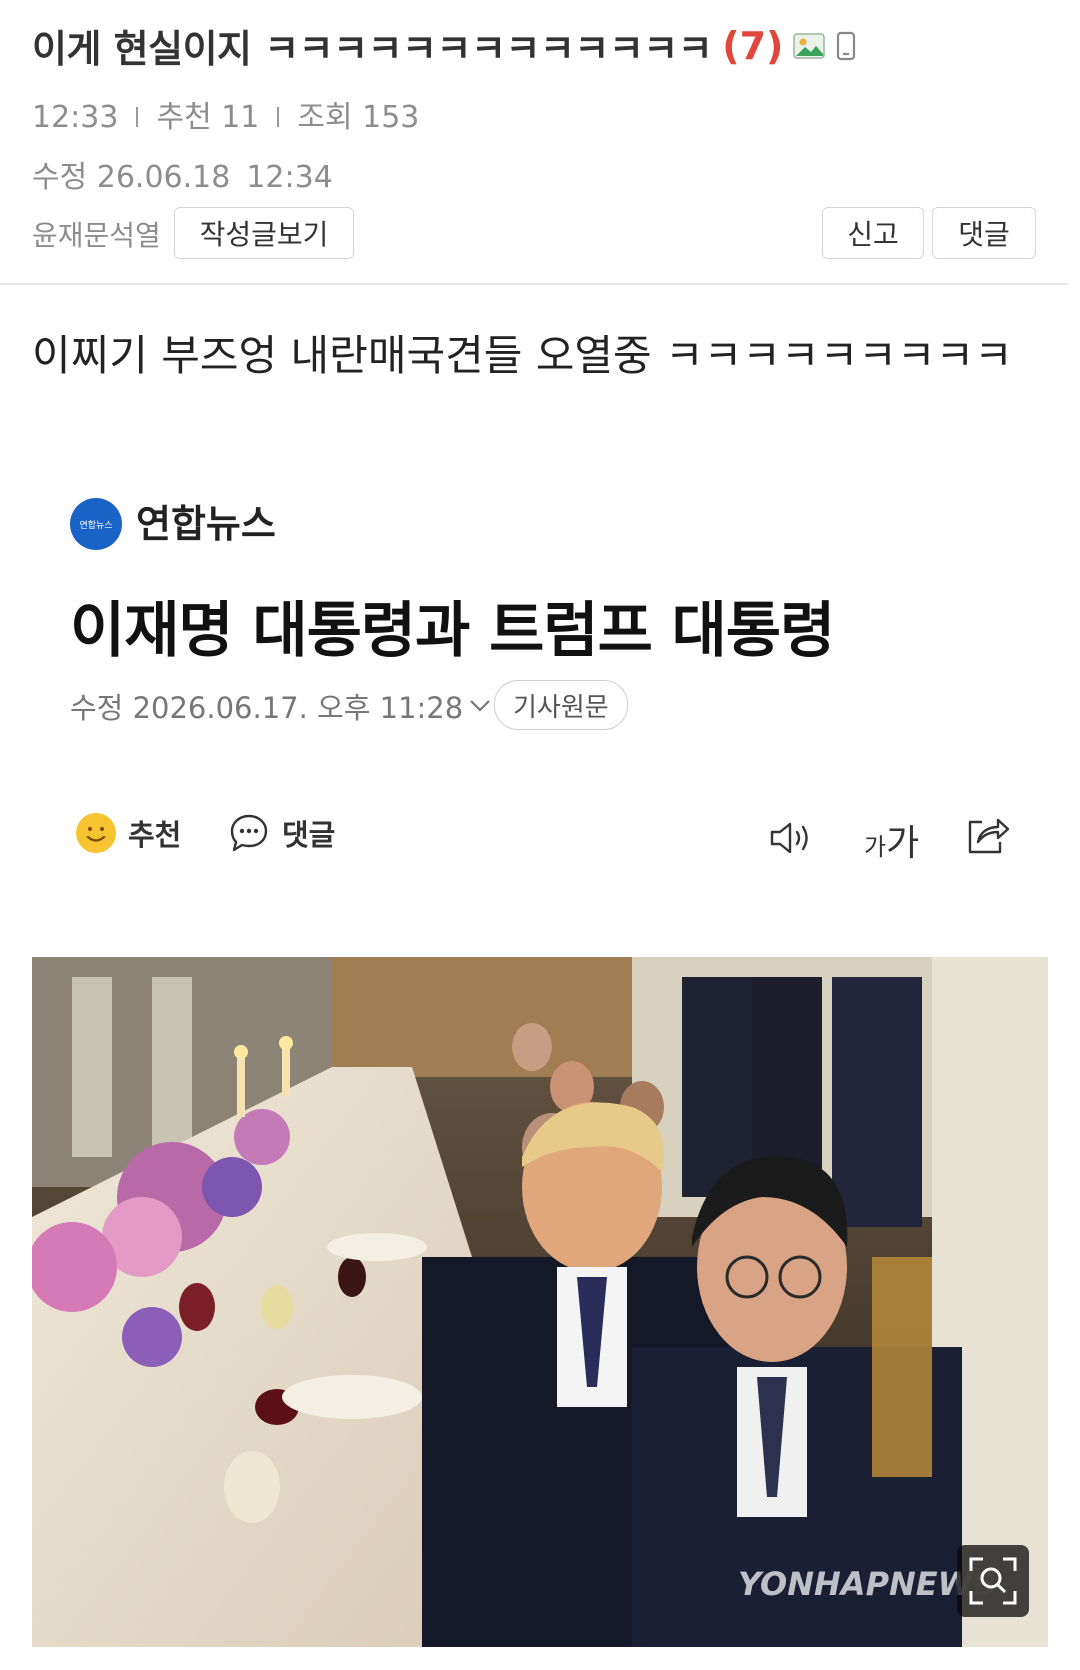  What do you see at coordinates (267, 708) in the screenshot?
I see `article-date-text: 수정 2026.06.17. 오후 11:28` at bounding box center [267, 708].